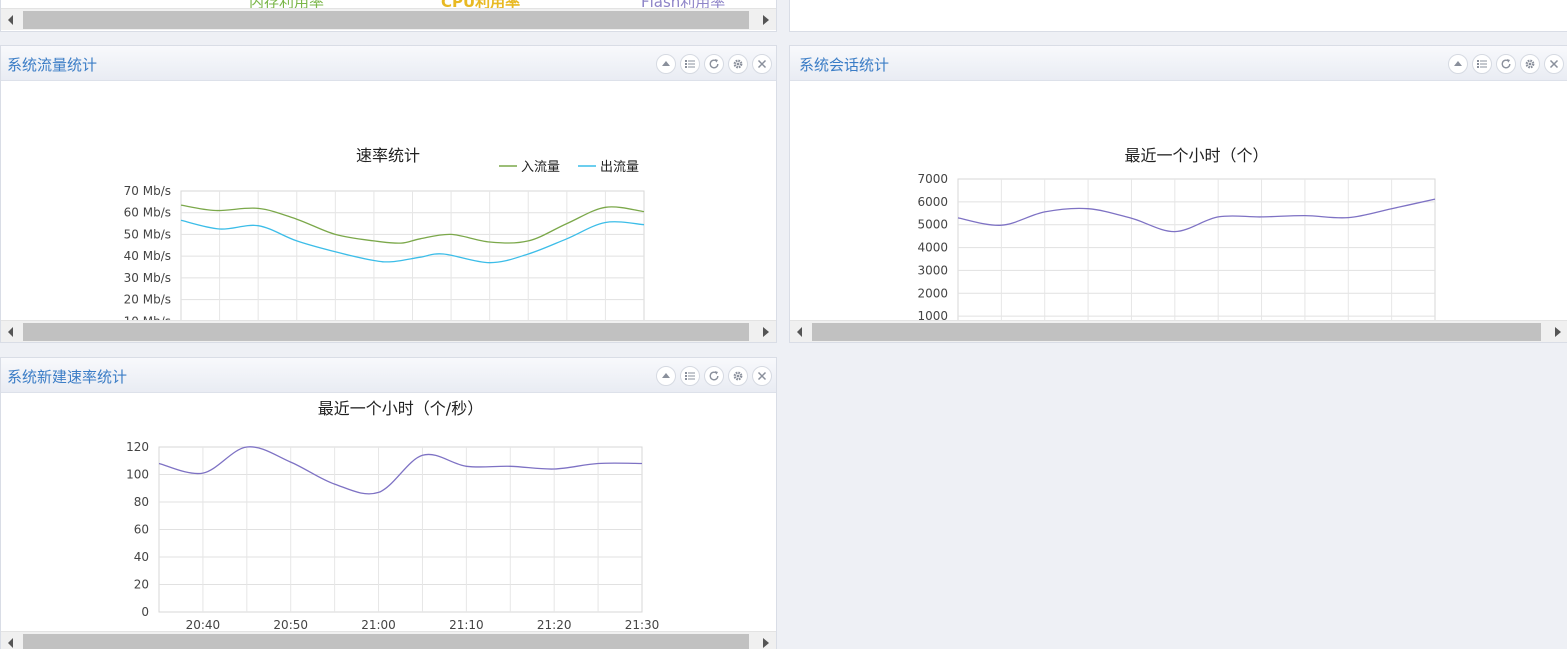 Image resolution: width=1567 pixels, height=649 pixels. Describe the element at coordinates (400, 408) in the screenshot. I see `chart-title: 最近一个小时（个/秒）` at that location.